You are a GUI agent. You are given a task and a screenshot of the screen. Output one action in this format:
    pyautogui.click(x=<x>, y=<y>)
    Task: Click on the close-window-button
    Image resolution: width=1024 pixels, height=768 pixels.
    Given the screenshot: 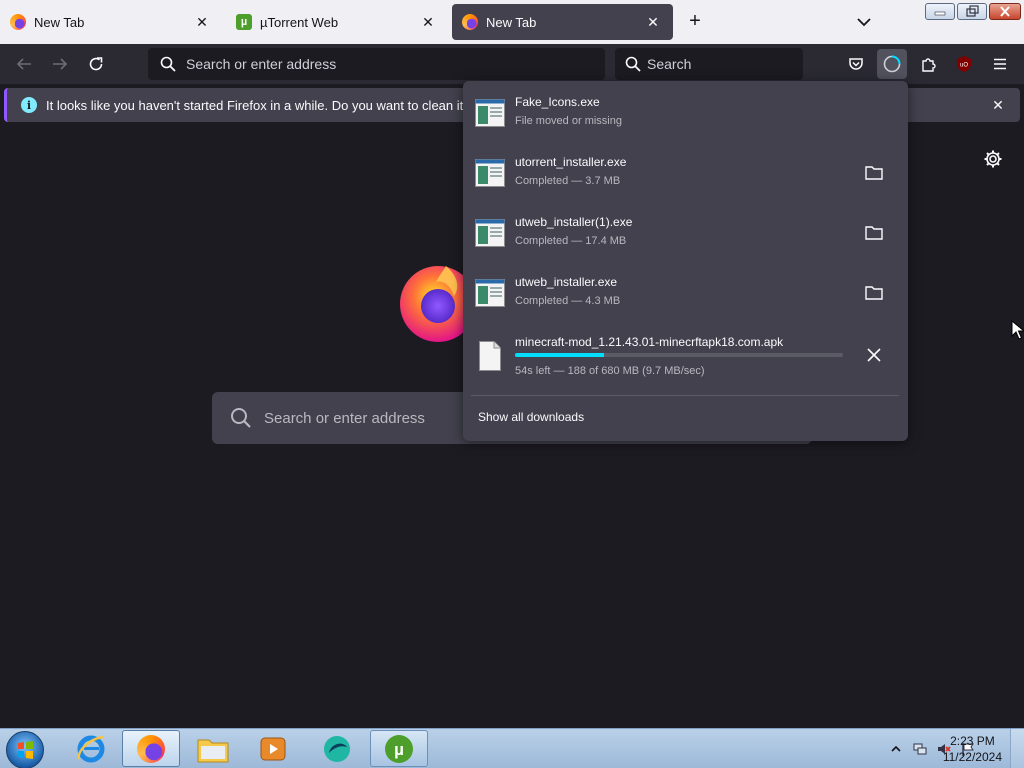 What is the action you would take?
    pyautogui.click(x=1005, y=11)
    